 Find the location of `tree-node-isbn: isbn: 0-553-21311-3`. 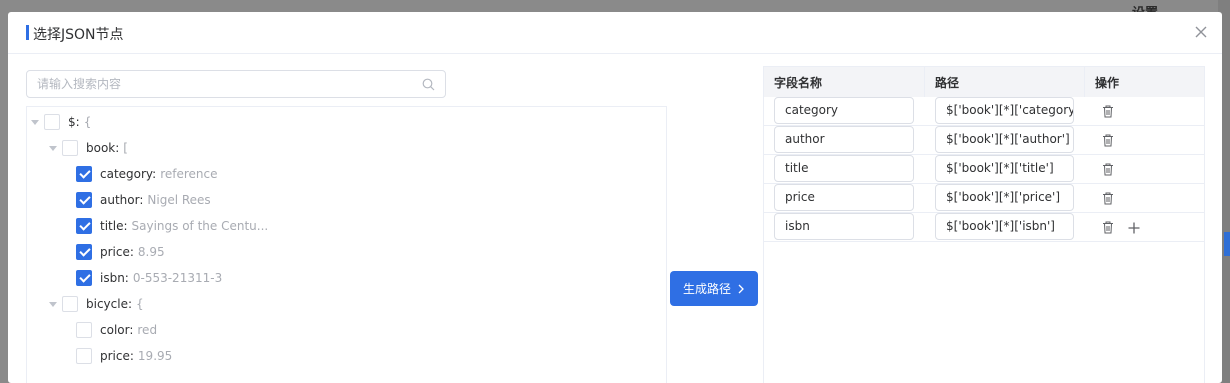

tree-node-isbn: isbn: 0-553-21311-3 is located at coordinates (149, 278).